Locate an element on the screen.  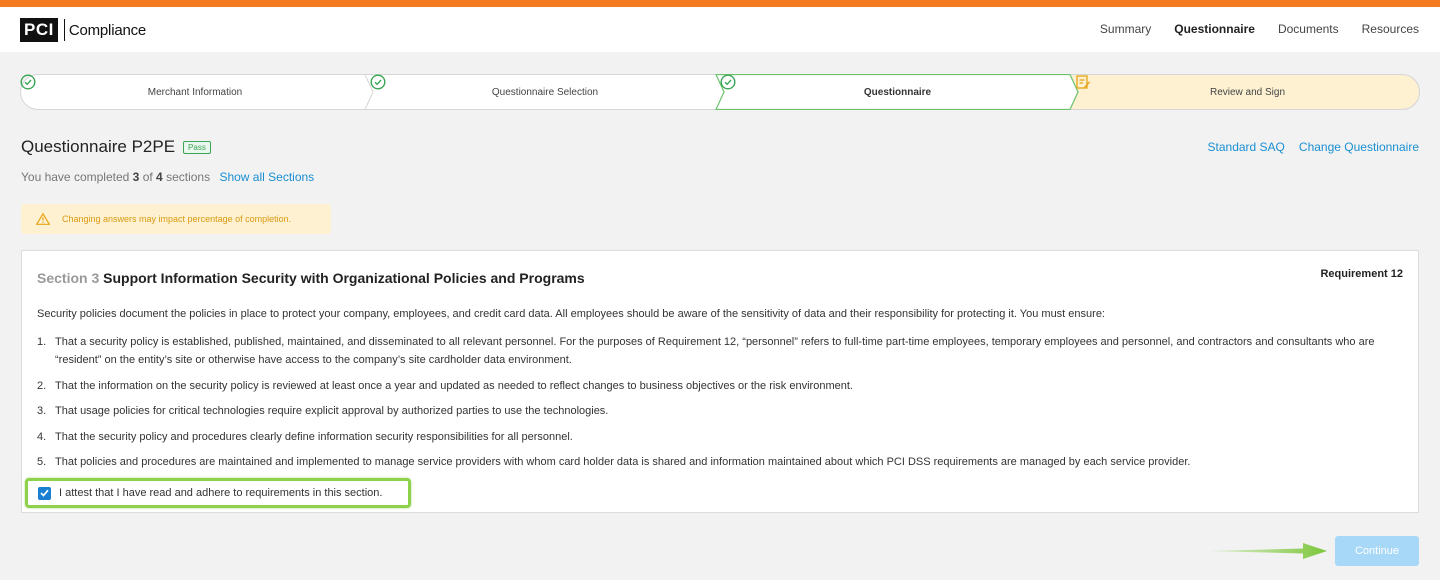
step-label: Questionnaire Selection is located at coordinates (545, 92).